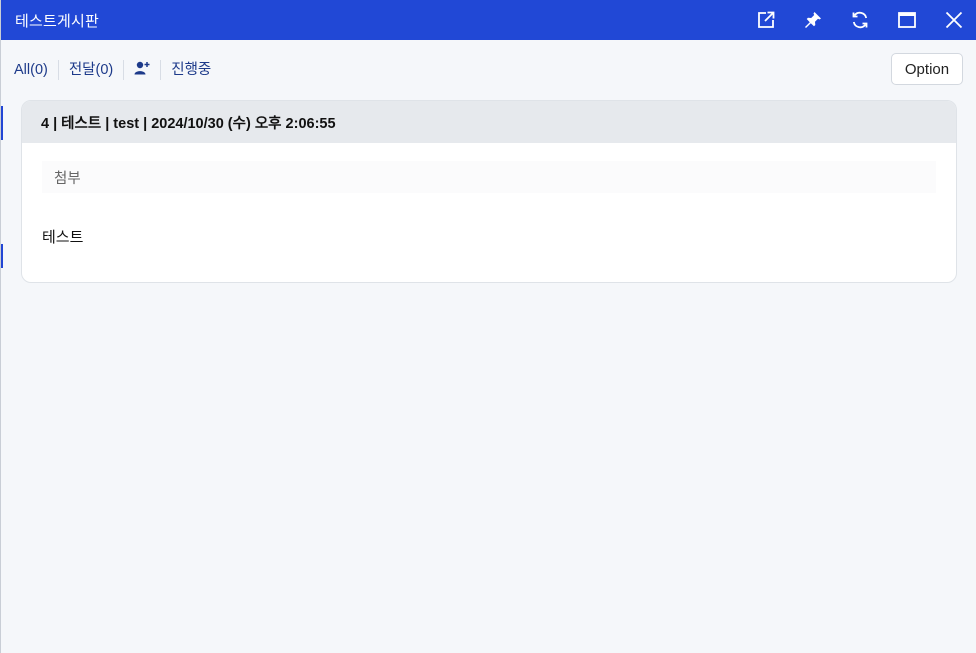  I want to click on filter-all: All(0), so click(30, 70).